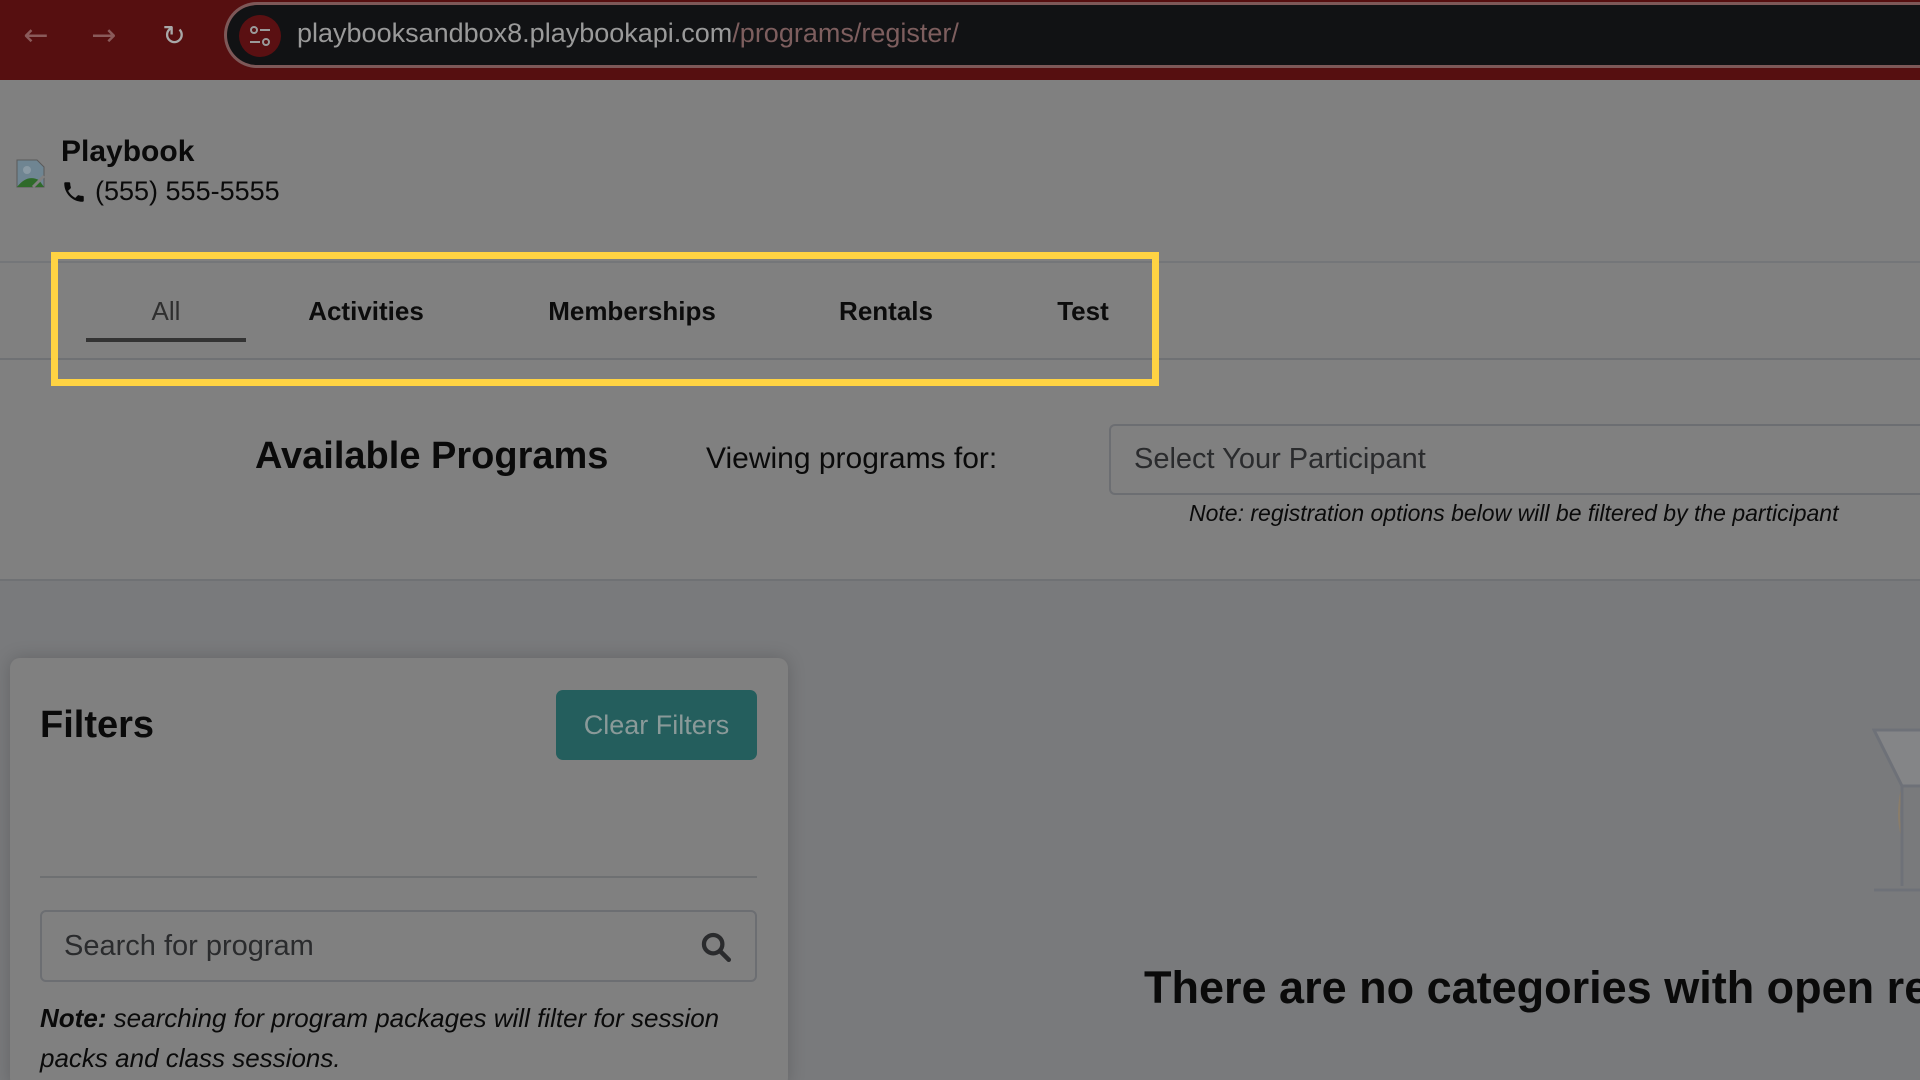 This screenshot has height=1080, width=1920. Describe the element at coordinates (36, 36) in the screenshot. I see `arrow-left-icon: ←` at that location.